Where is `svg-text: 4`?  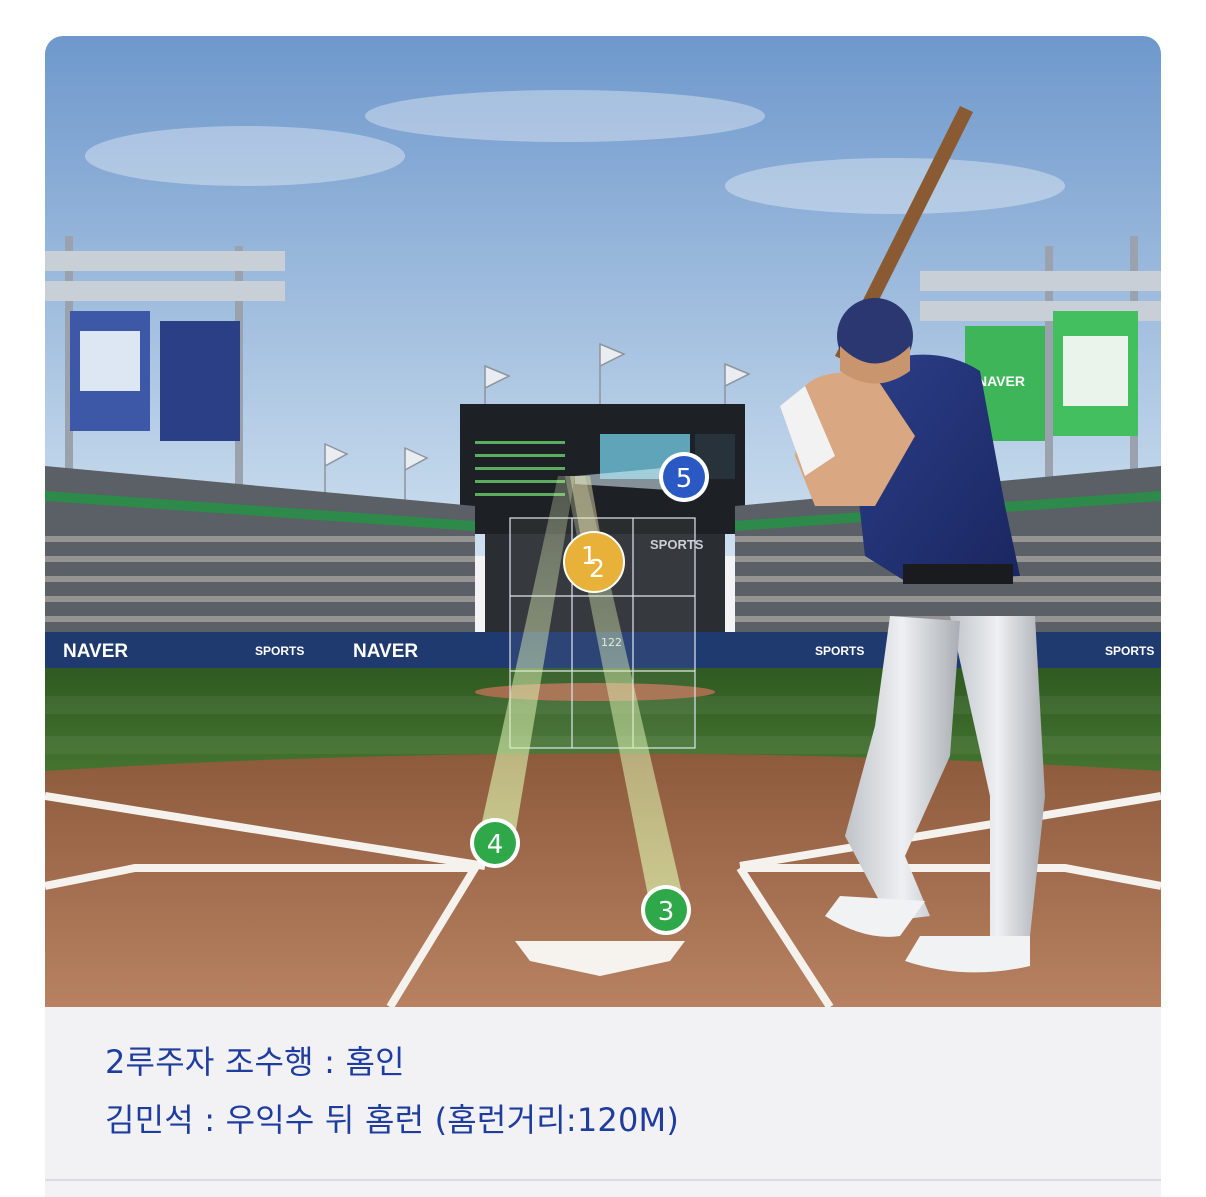 svg-text: 4 is located at coordinates (495, 845).